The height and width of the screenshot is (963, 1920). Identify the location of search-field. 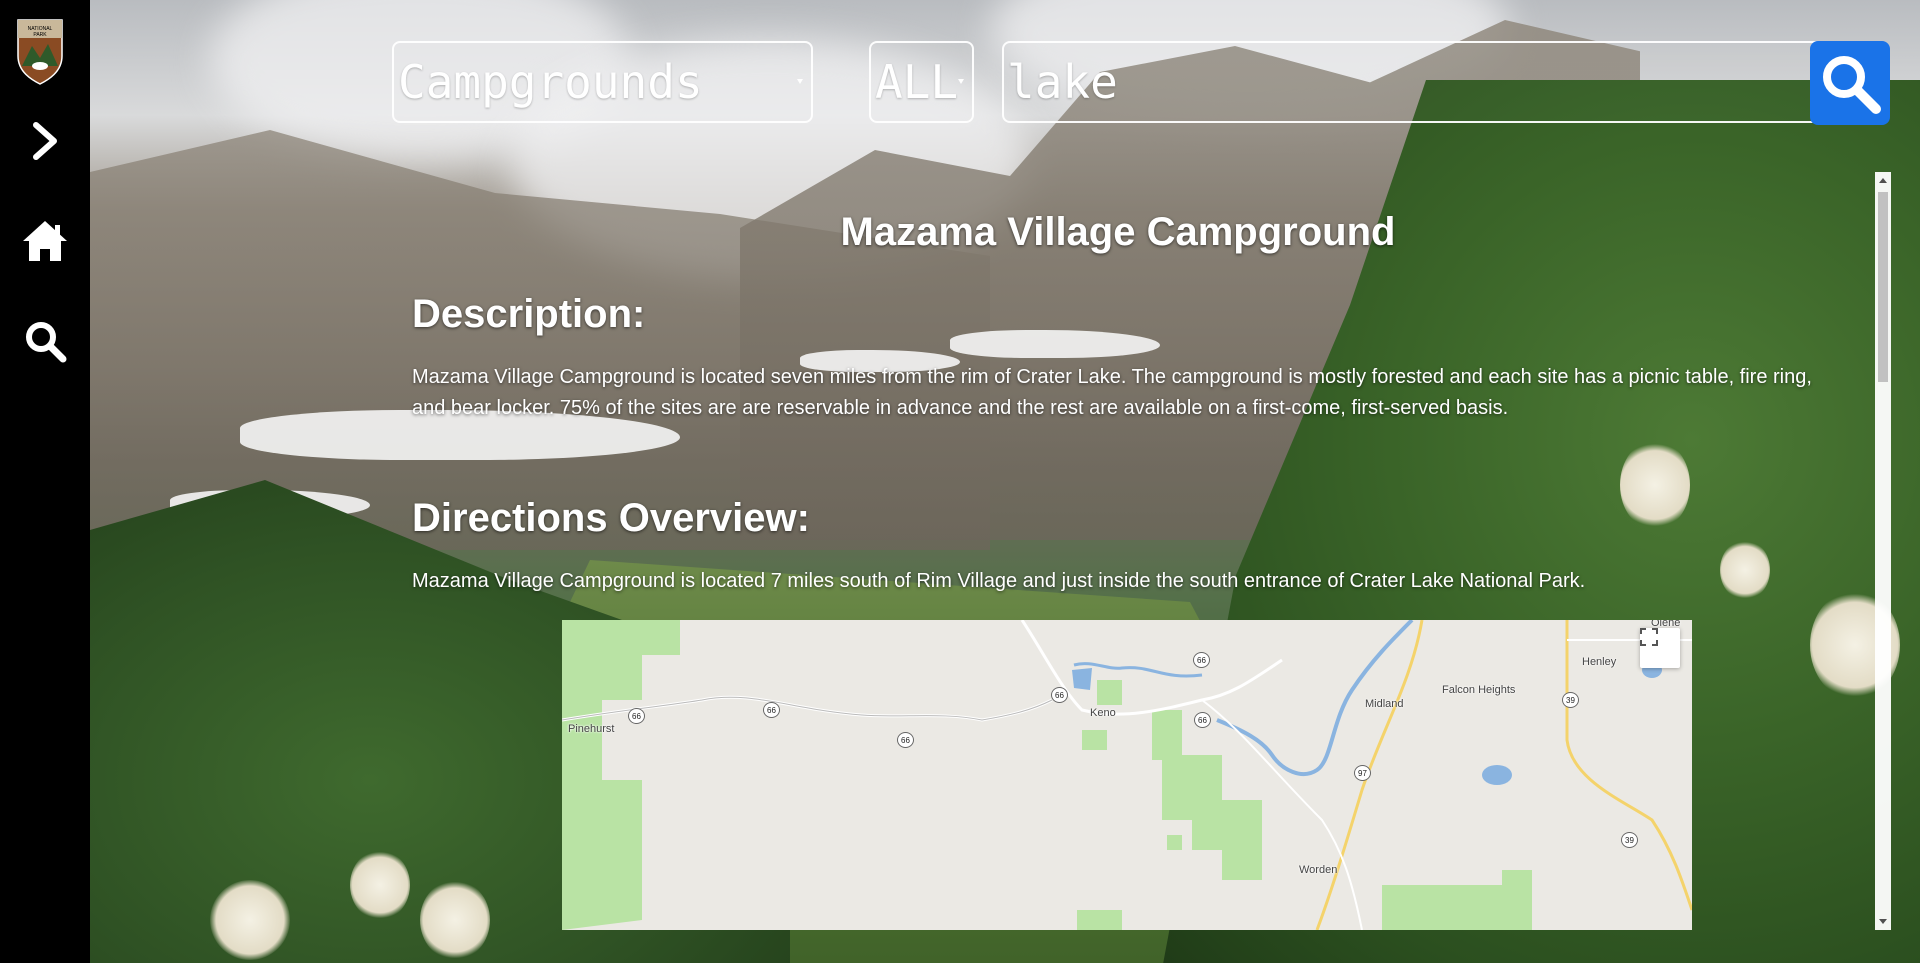
(1417, 82).